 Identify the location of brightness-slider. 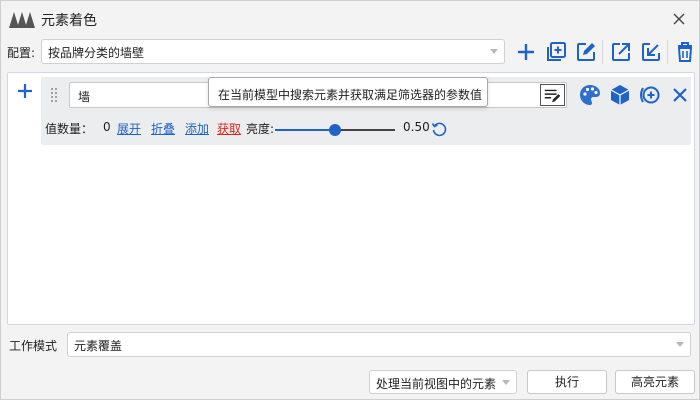
(335, 130).